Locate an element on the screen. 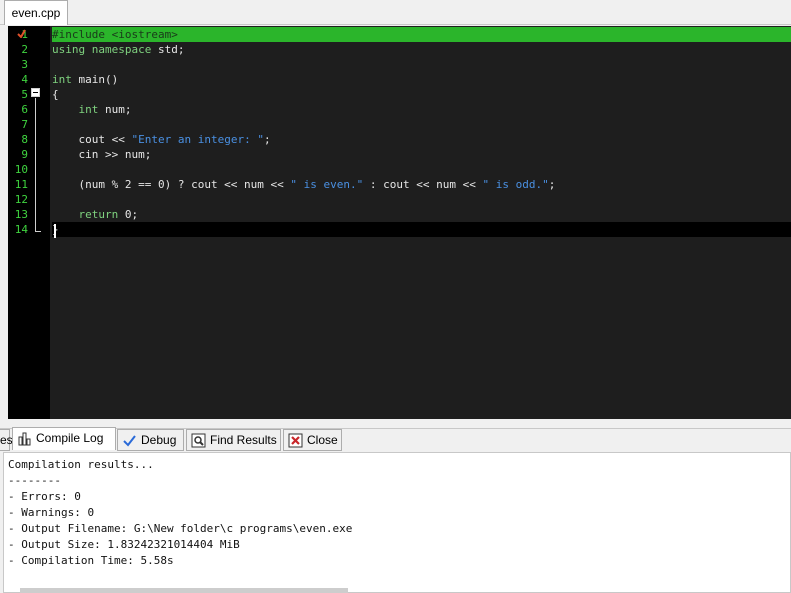 The image size is (791, 593). fold-toggle-icon is located at coordinates (35, 92).